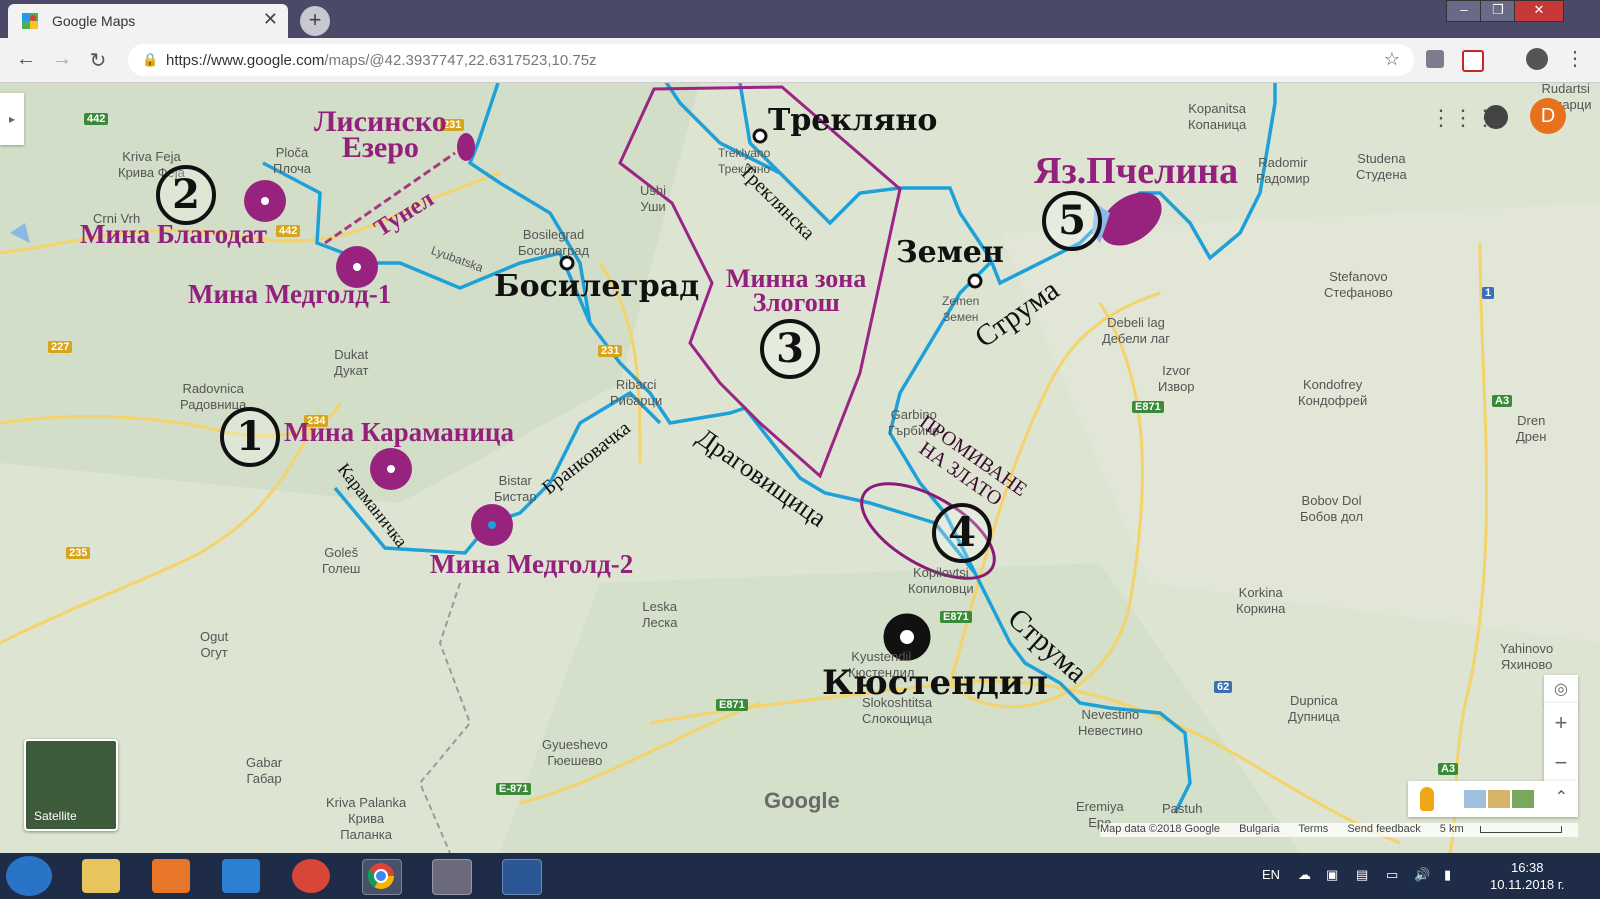 The width and height of the screenshot is (1600, 899). I want to click on satellite-label: Satellite, so click(55, 816).